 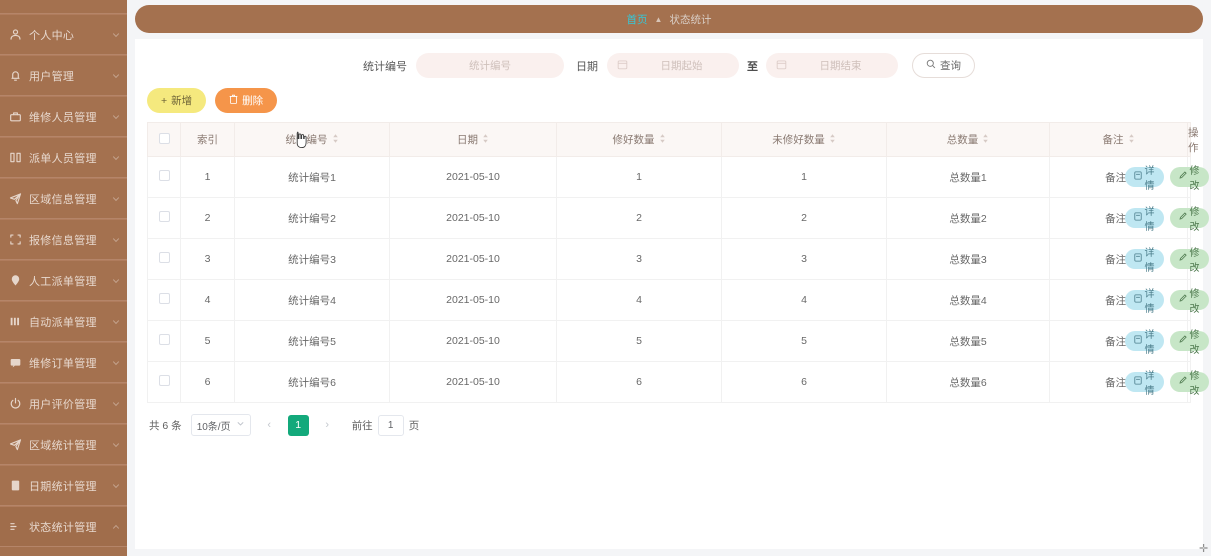 I want to click on detail-label: 详情, so click(x=1149, y=179).